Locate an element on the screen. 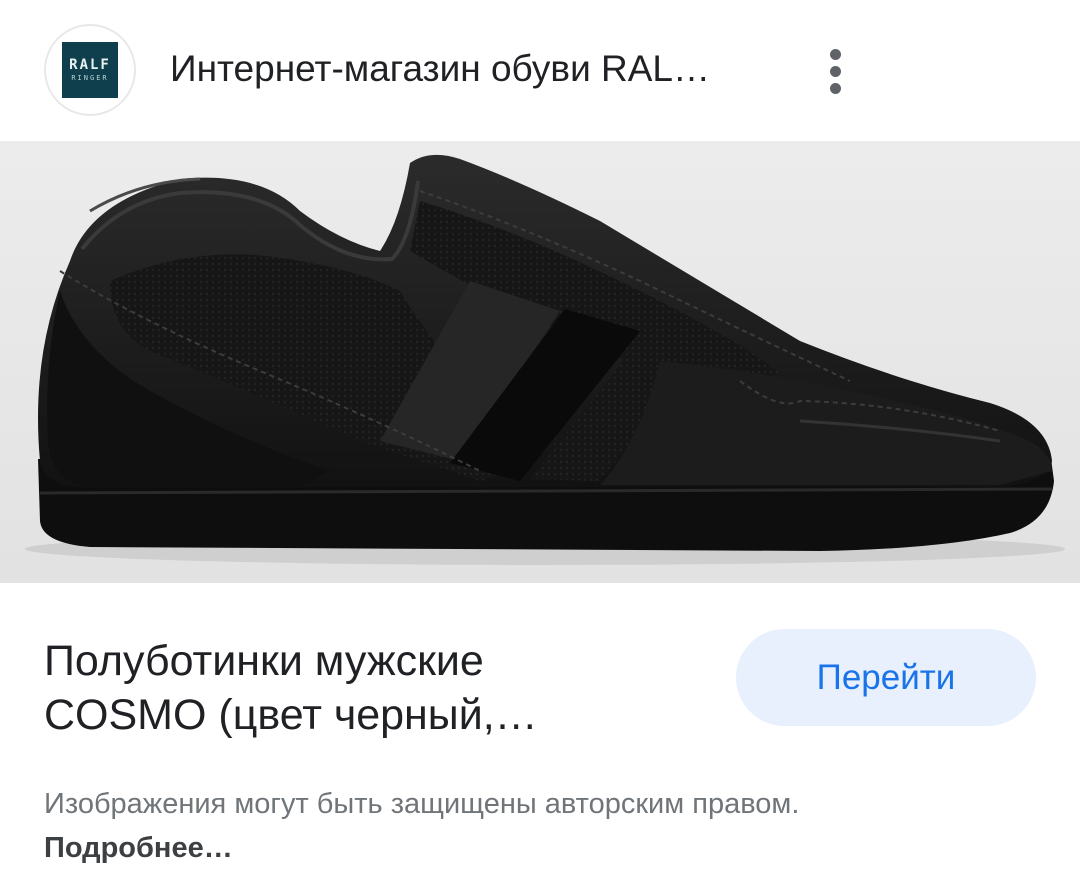 Image resolution: width=1080 pixels, height=893 pixels. ralf-ringer-logo-icon: RALF RINGER is located at coordinates (90, 70).